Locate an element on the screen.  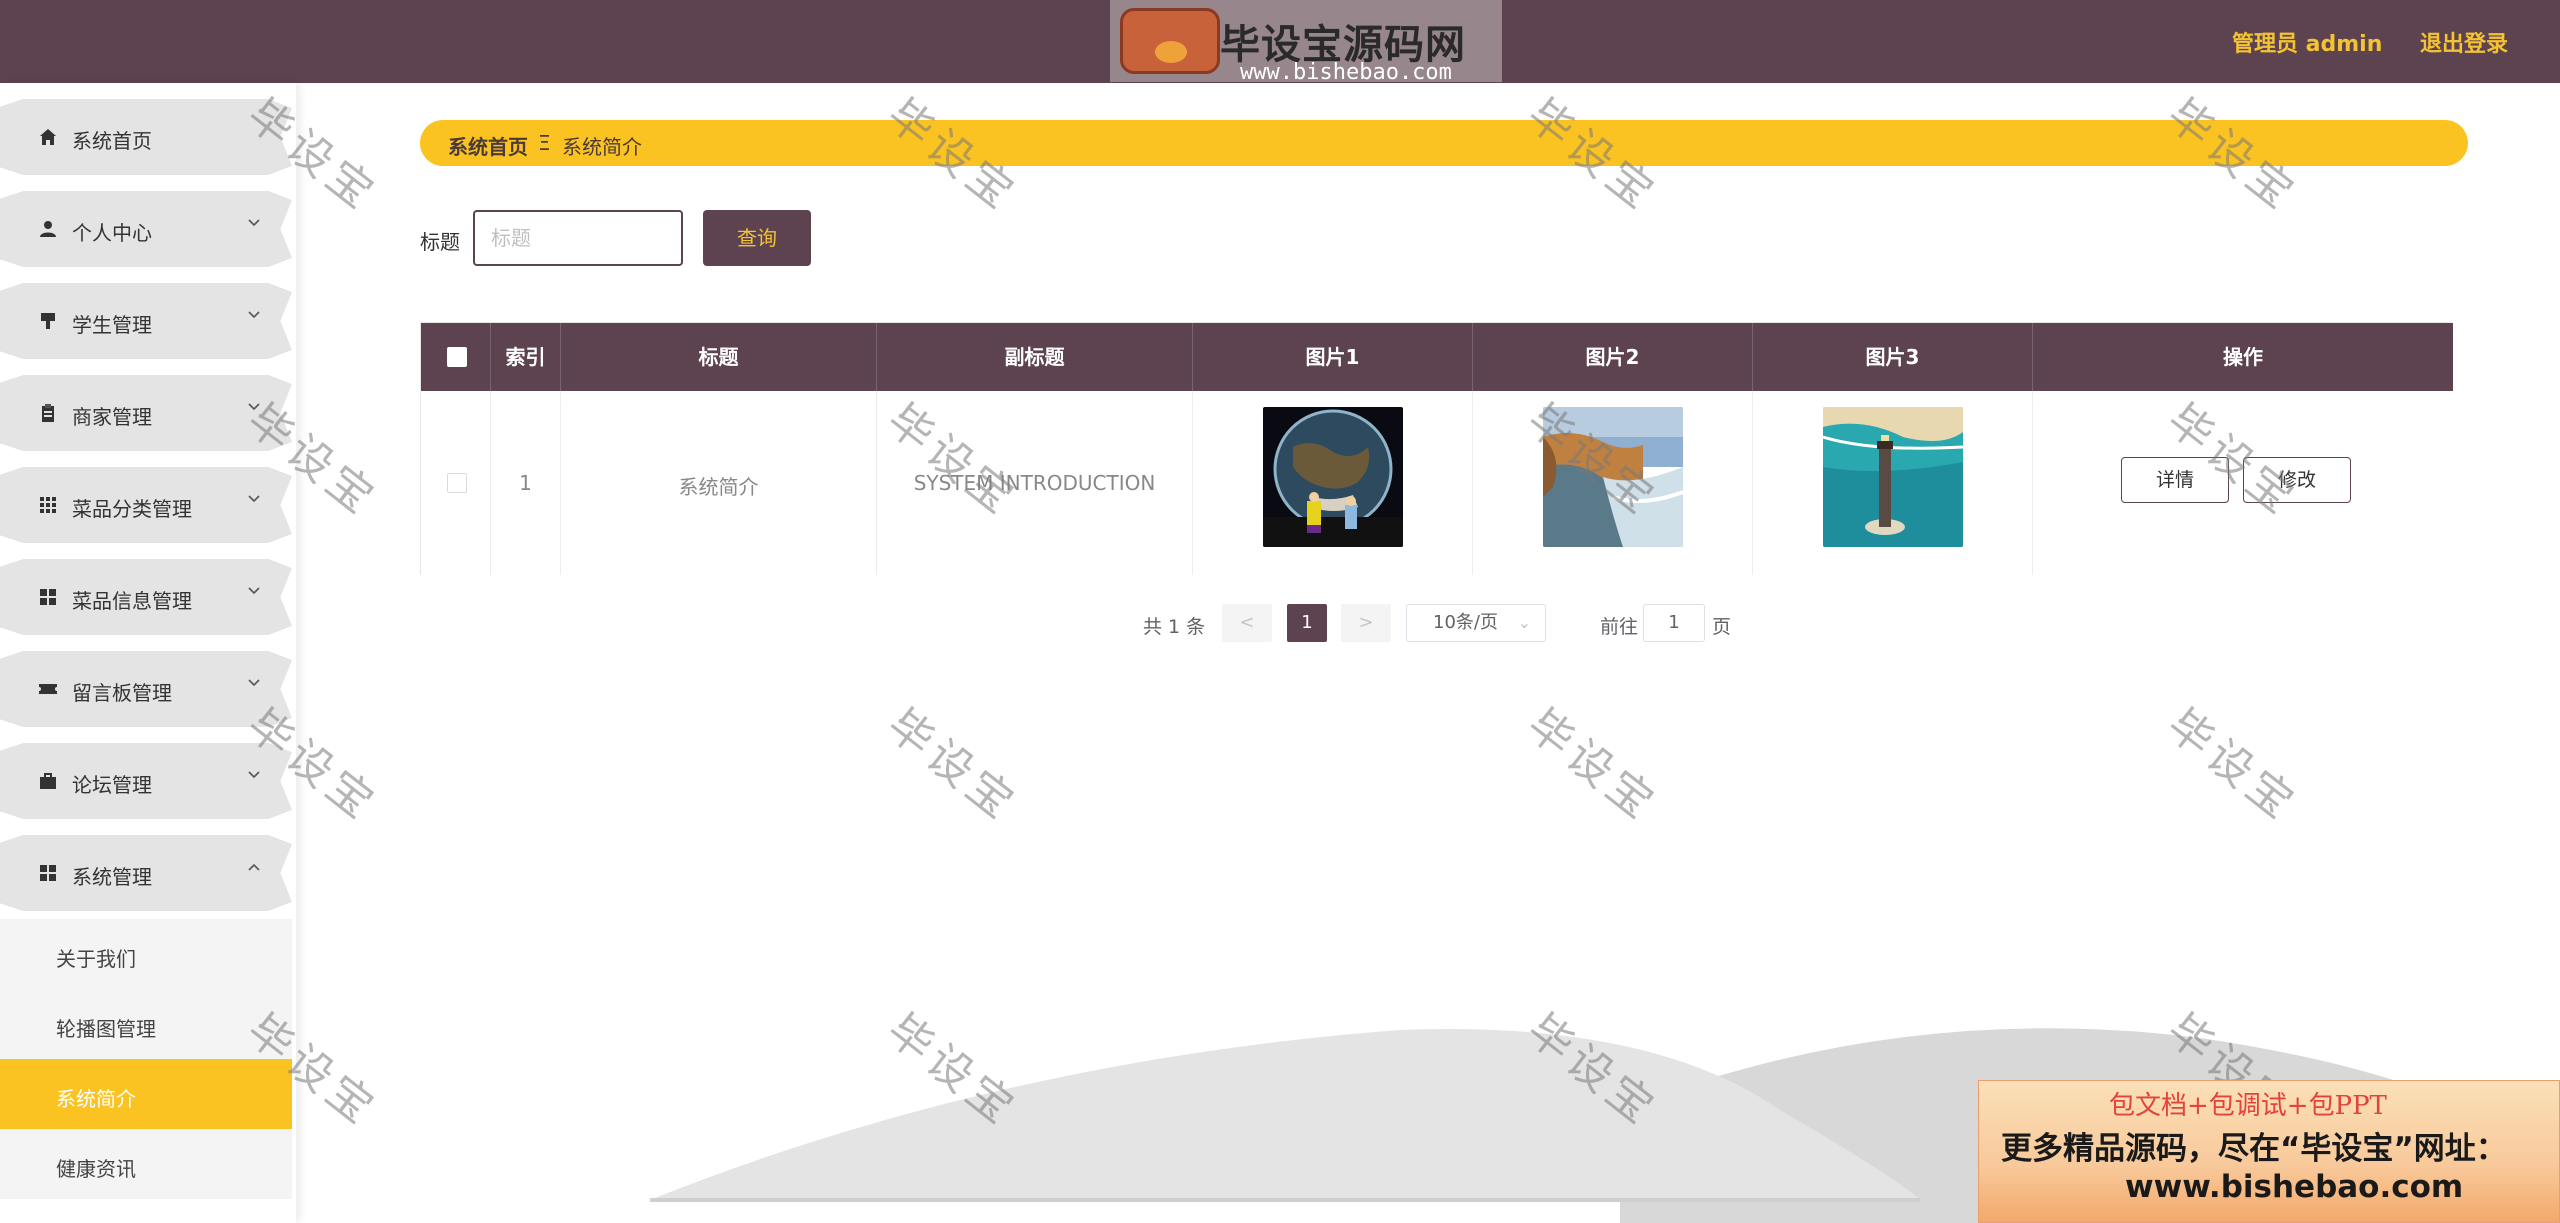
cell-image1 is located at coordinates (1333, 483).